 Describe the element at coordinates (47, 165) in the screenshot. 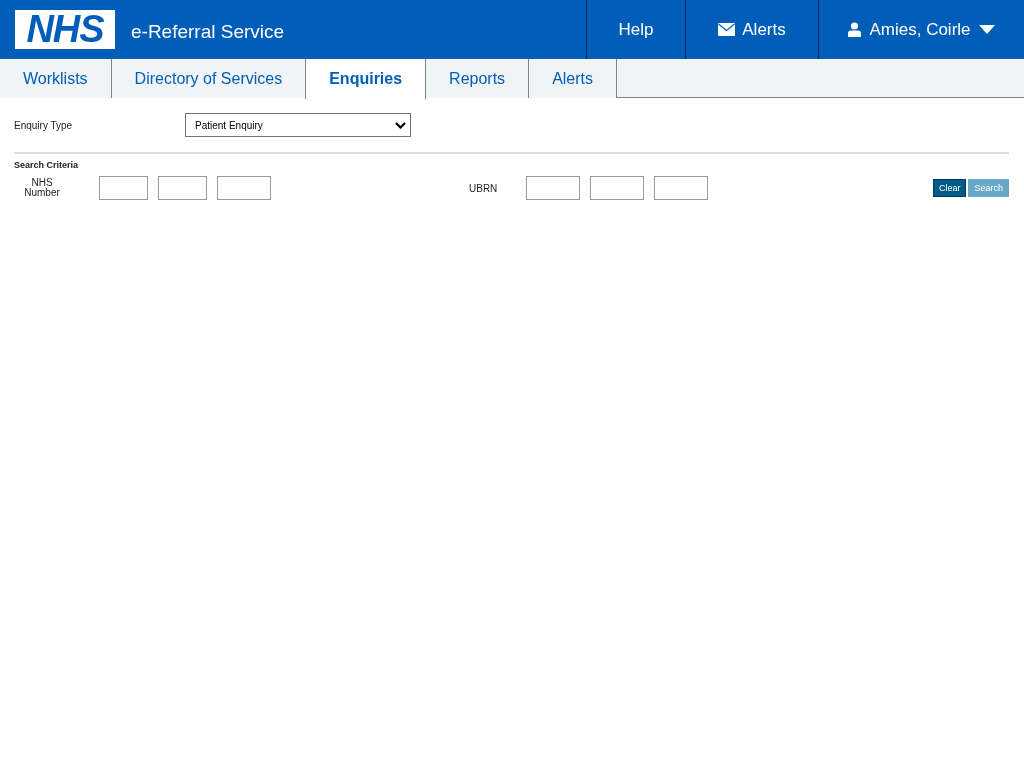

I see `section-heading: Search Criteria` at that location.